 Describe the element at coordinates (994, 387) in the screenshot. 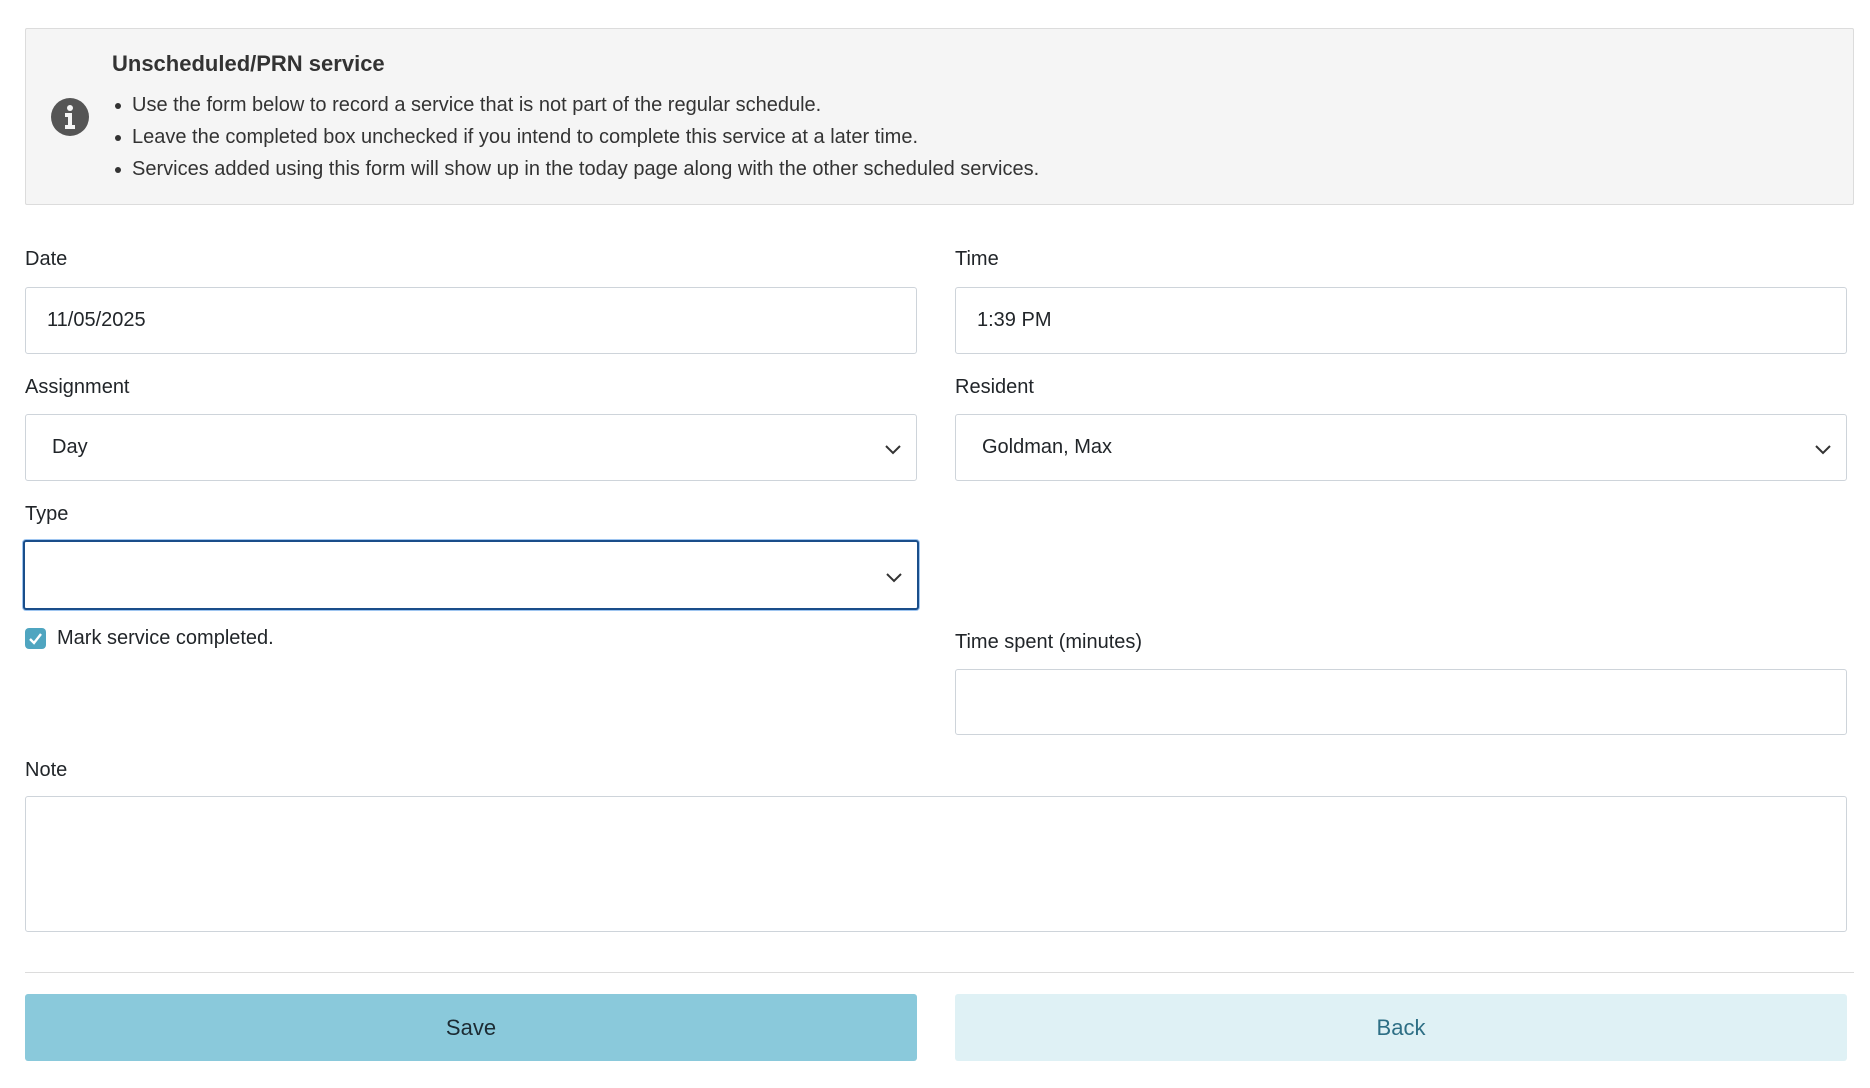

I see `resident-label: Resident` at that location.